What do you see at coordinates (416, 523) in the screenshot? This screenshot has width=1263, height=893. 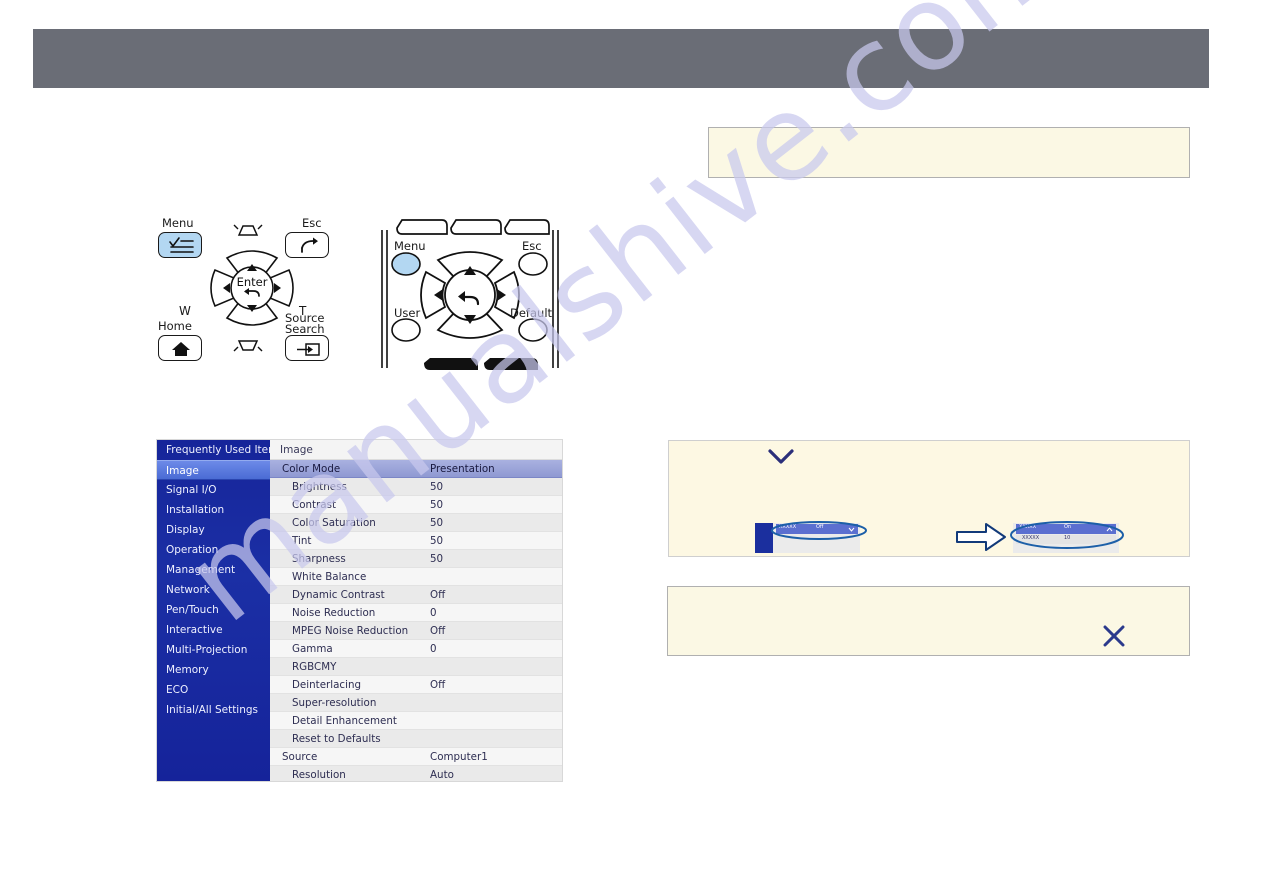 I see `osd-row: Color Saturation 50` at bounding box center [416, 523].